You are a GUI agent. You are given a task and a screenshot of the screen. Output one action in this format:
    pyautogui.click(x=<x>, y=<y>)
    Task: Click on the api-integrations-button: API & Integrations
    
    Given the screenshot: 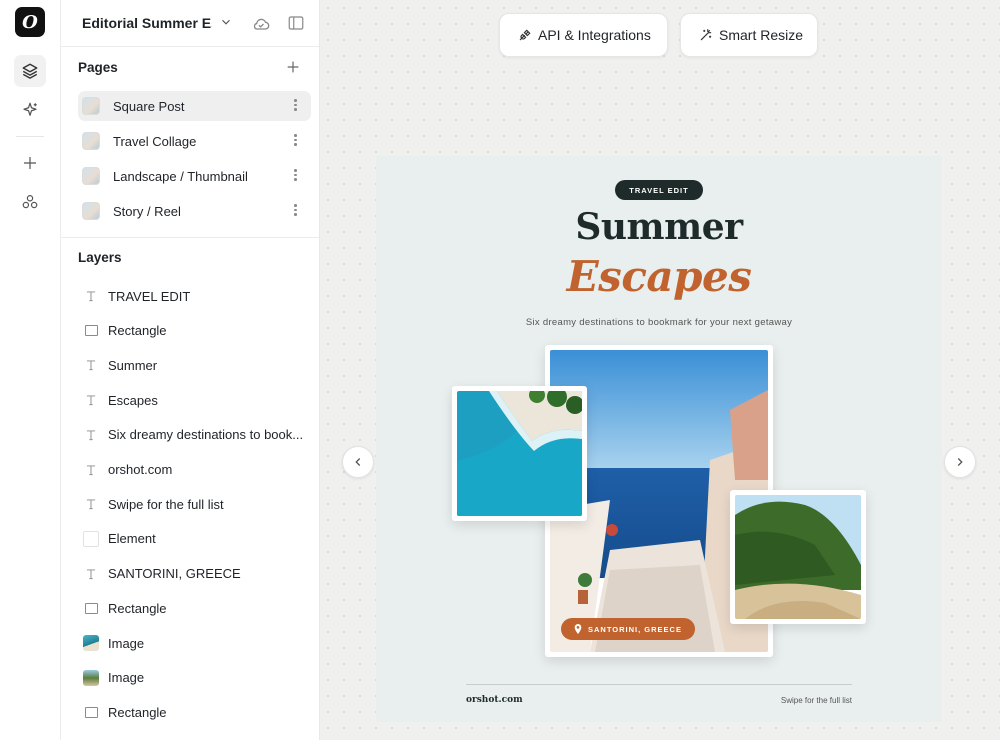 What is the action you would take?
    pyautogui.click(x=583, y=35)
    